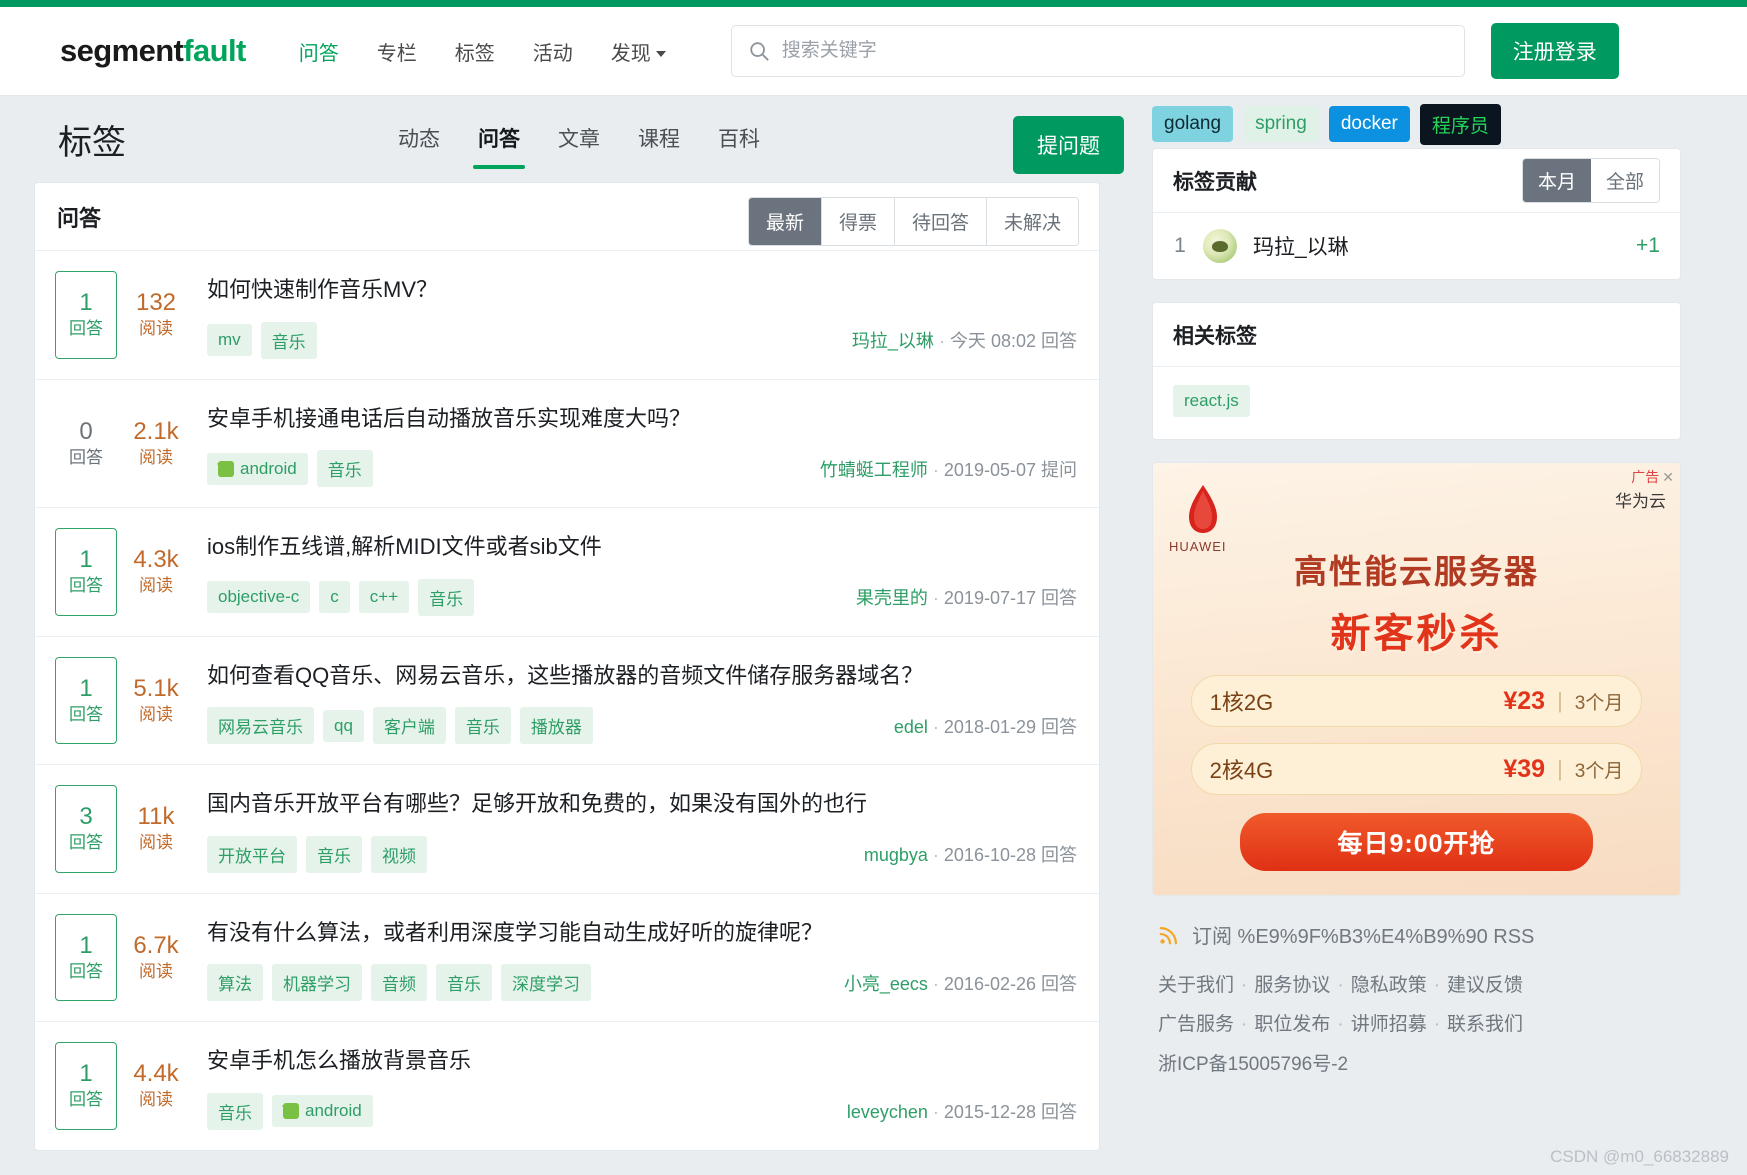  Describe the element at coordinates (122, 50) in the screenshot. I see `logo-text-segment: segment` at that location.